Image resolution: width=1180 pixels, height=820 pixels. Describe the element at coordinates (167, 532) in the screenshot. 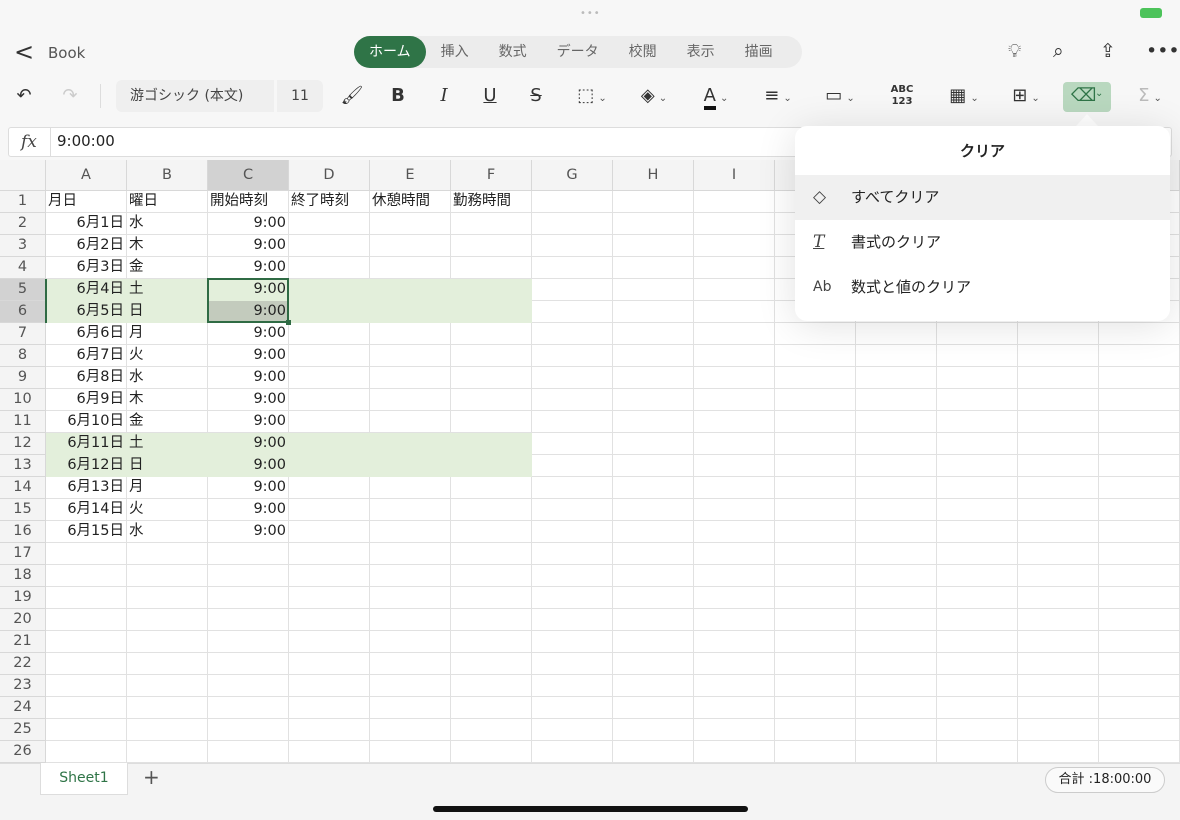

I see `cell-b16: 水` at that location.